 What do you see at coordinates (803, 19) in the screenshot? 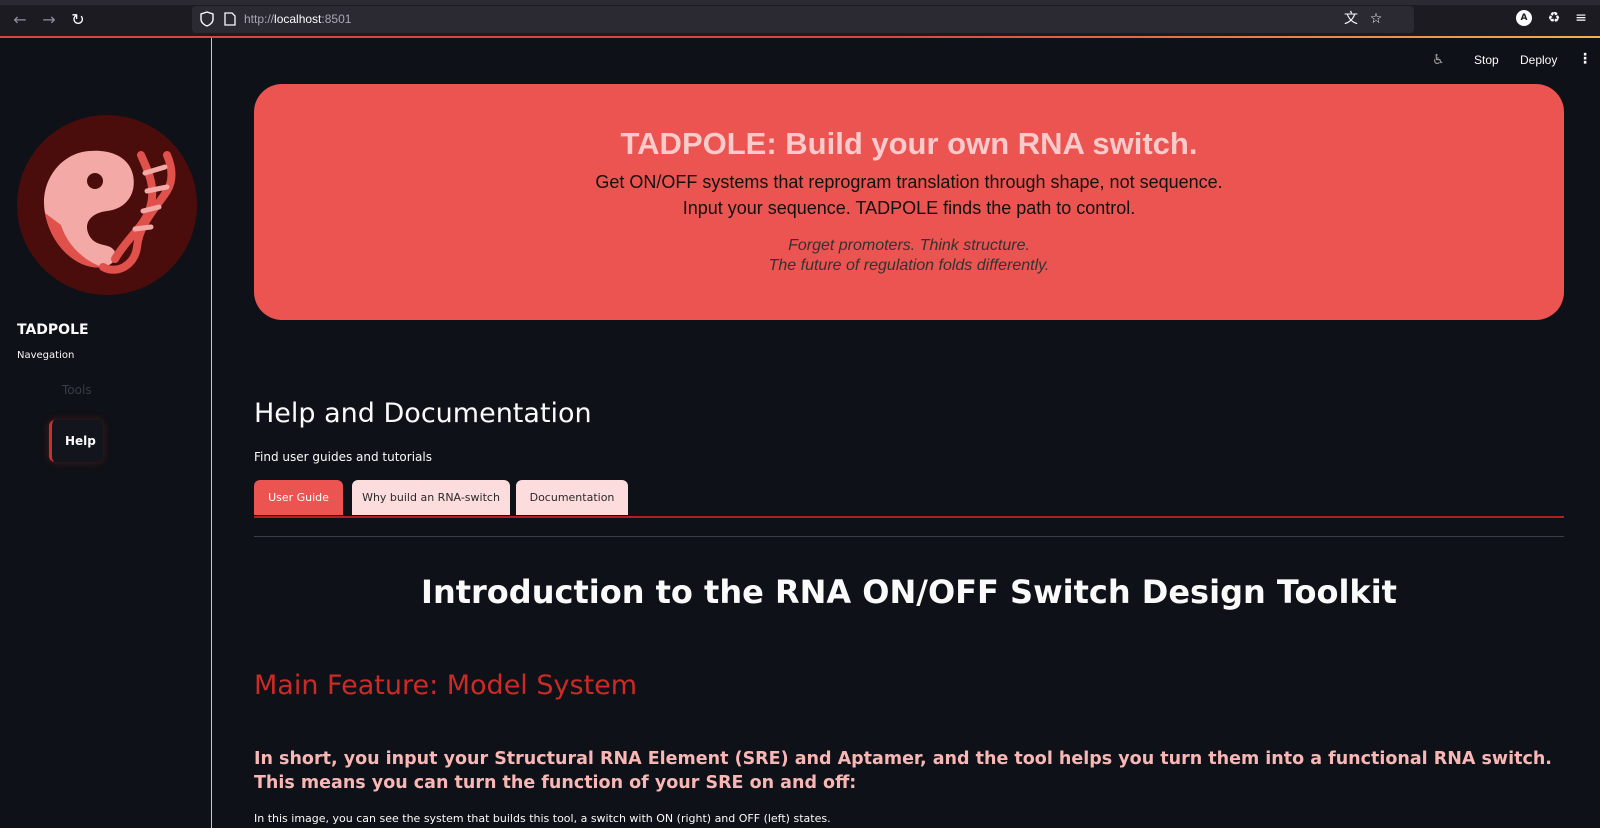
I see `address-bar: http://localhost:8501 文 ☆` at bounding box center [803, 19].